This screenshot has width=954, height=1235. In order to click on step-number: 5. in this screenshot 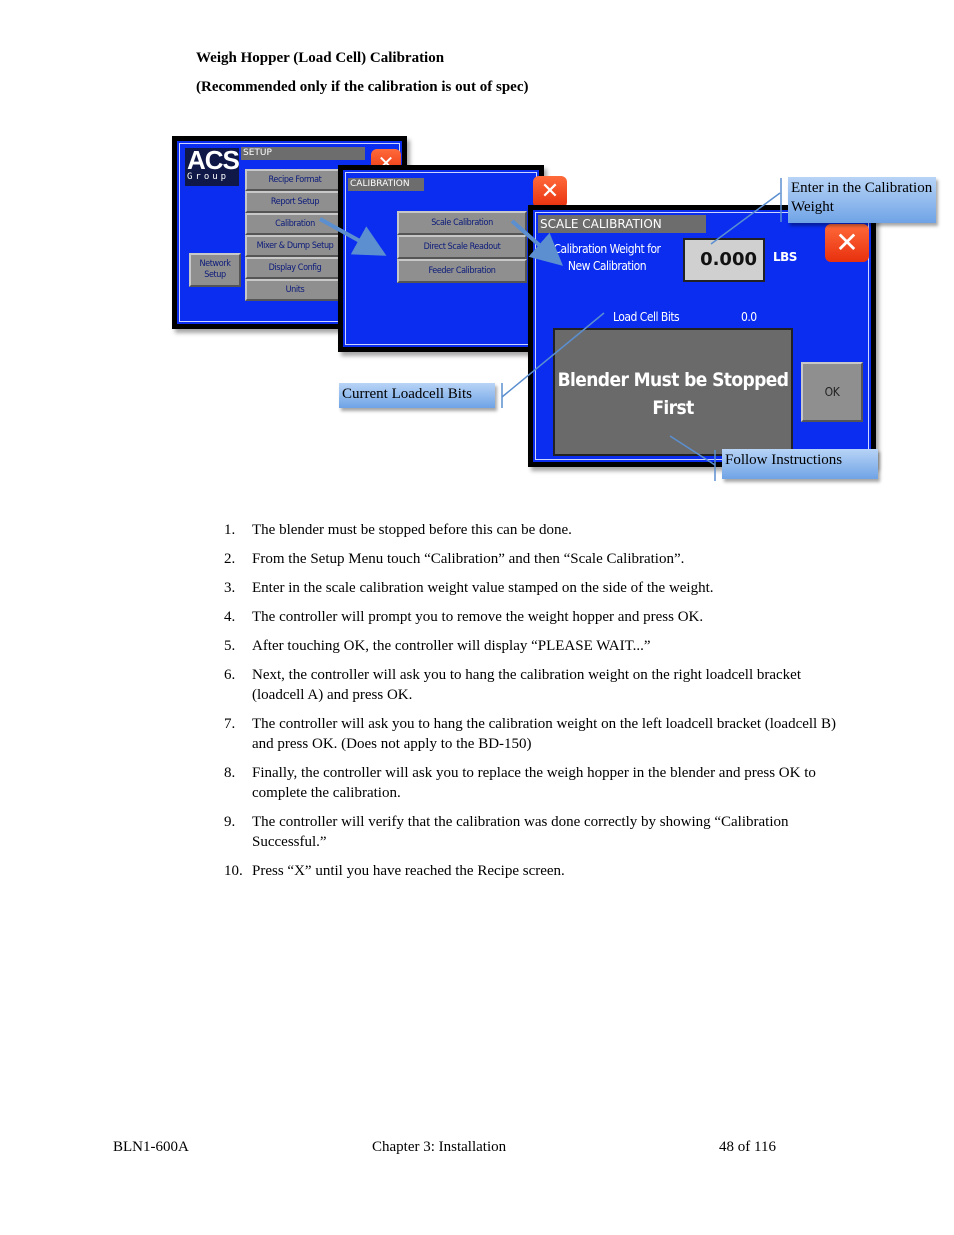, I will do `click(230, 646)`.